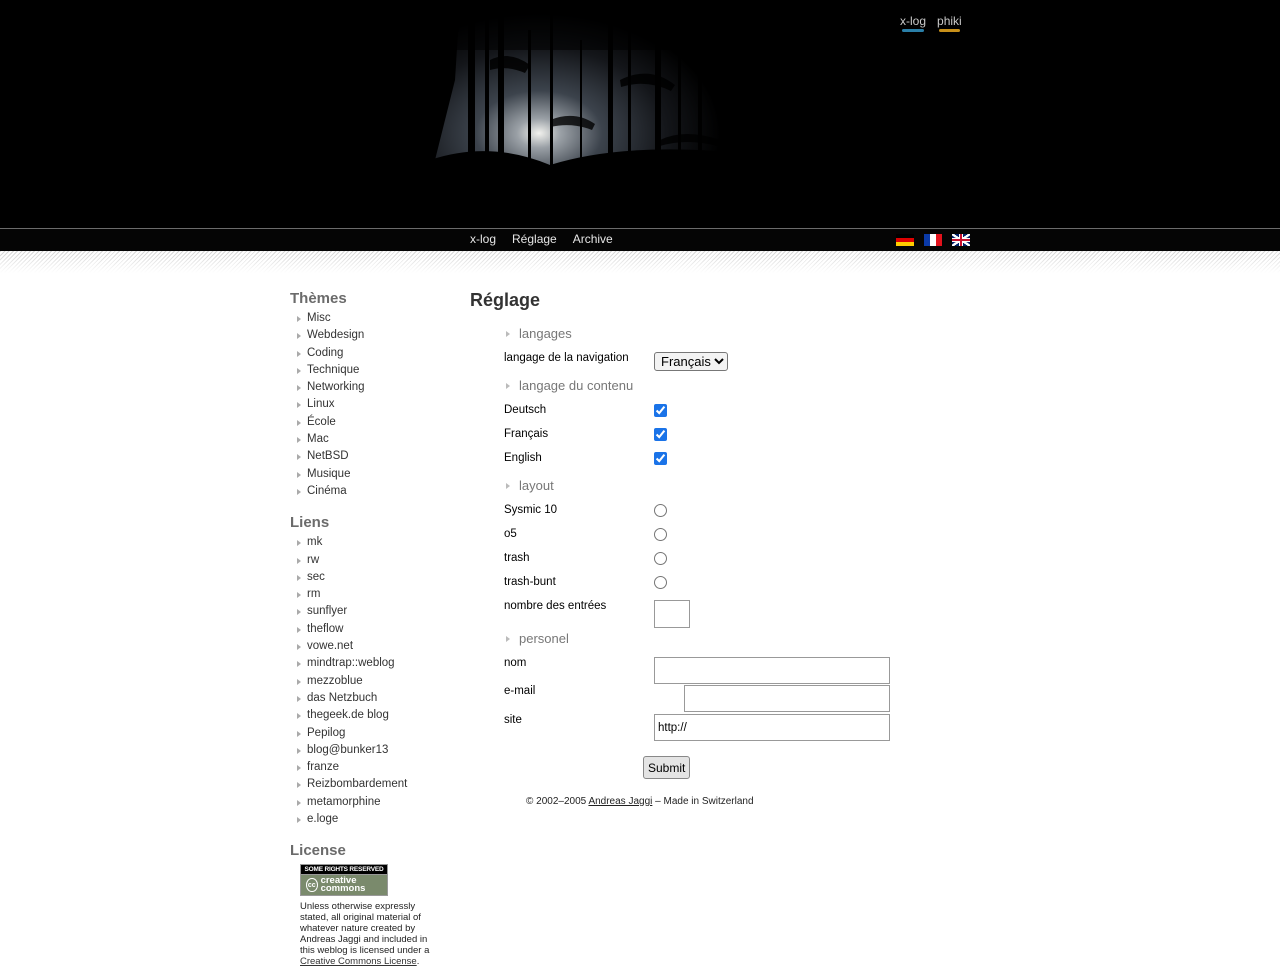 This screenshot has width=1280, height=967. What do you see at coordinates (321, 422) in the screenshot?
I see `theme-link: École` at bounding box center [321, 422].